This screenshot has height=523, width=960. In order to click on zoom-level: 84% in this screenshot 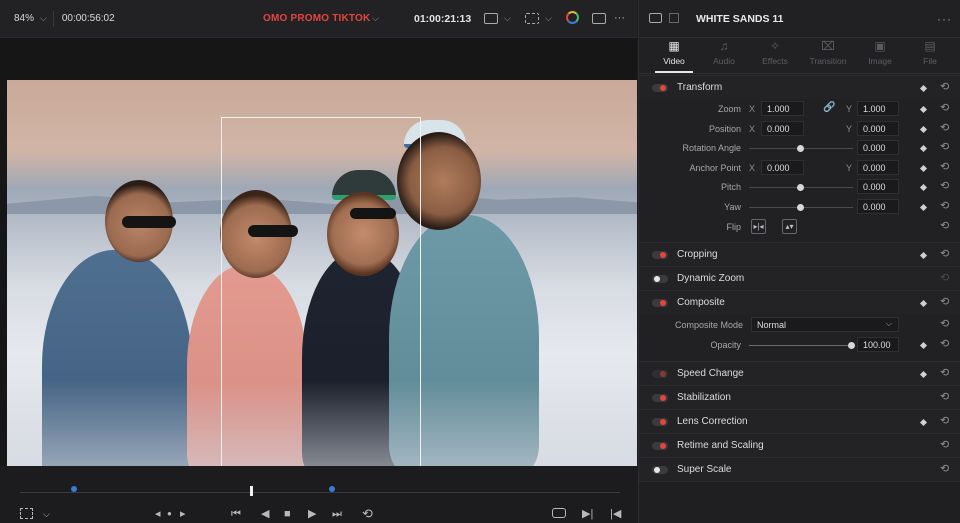, I will do `click(24, 18)`.